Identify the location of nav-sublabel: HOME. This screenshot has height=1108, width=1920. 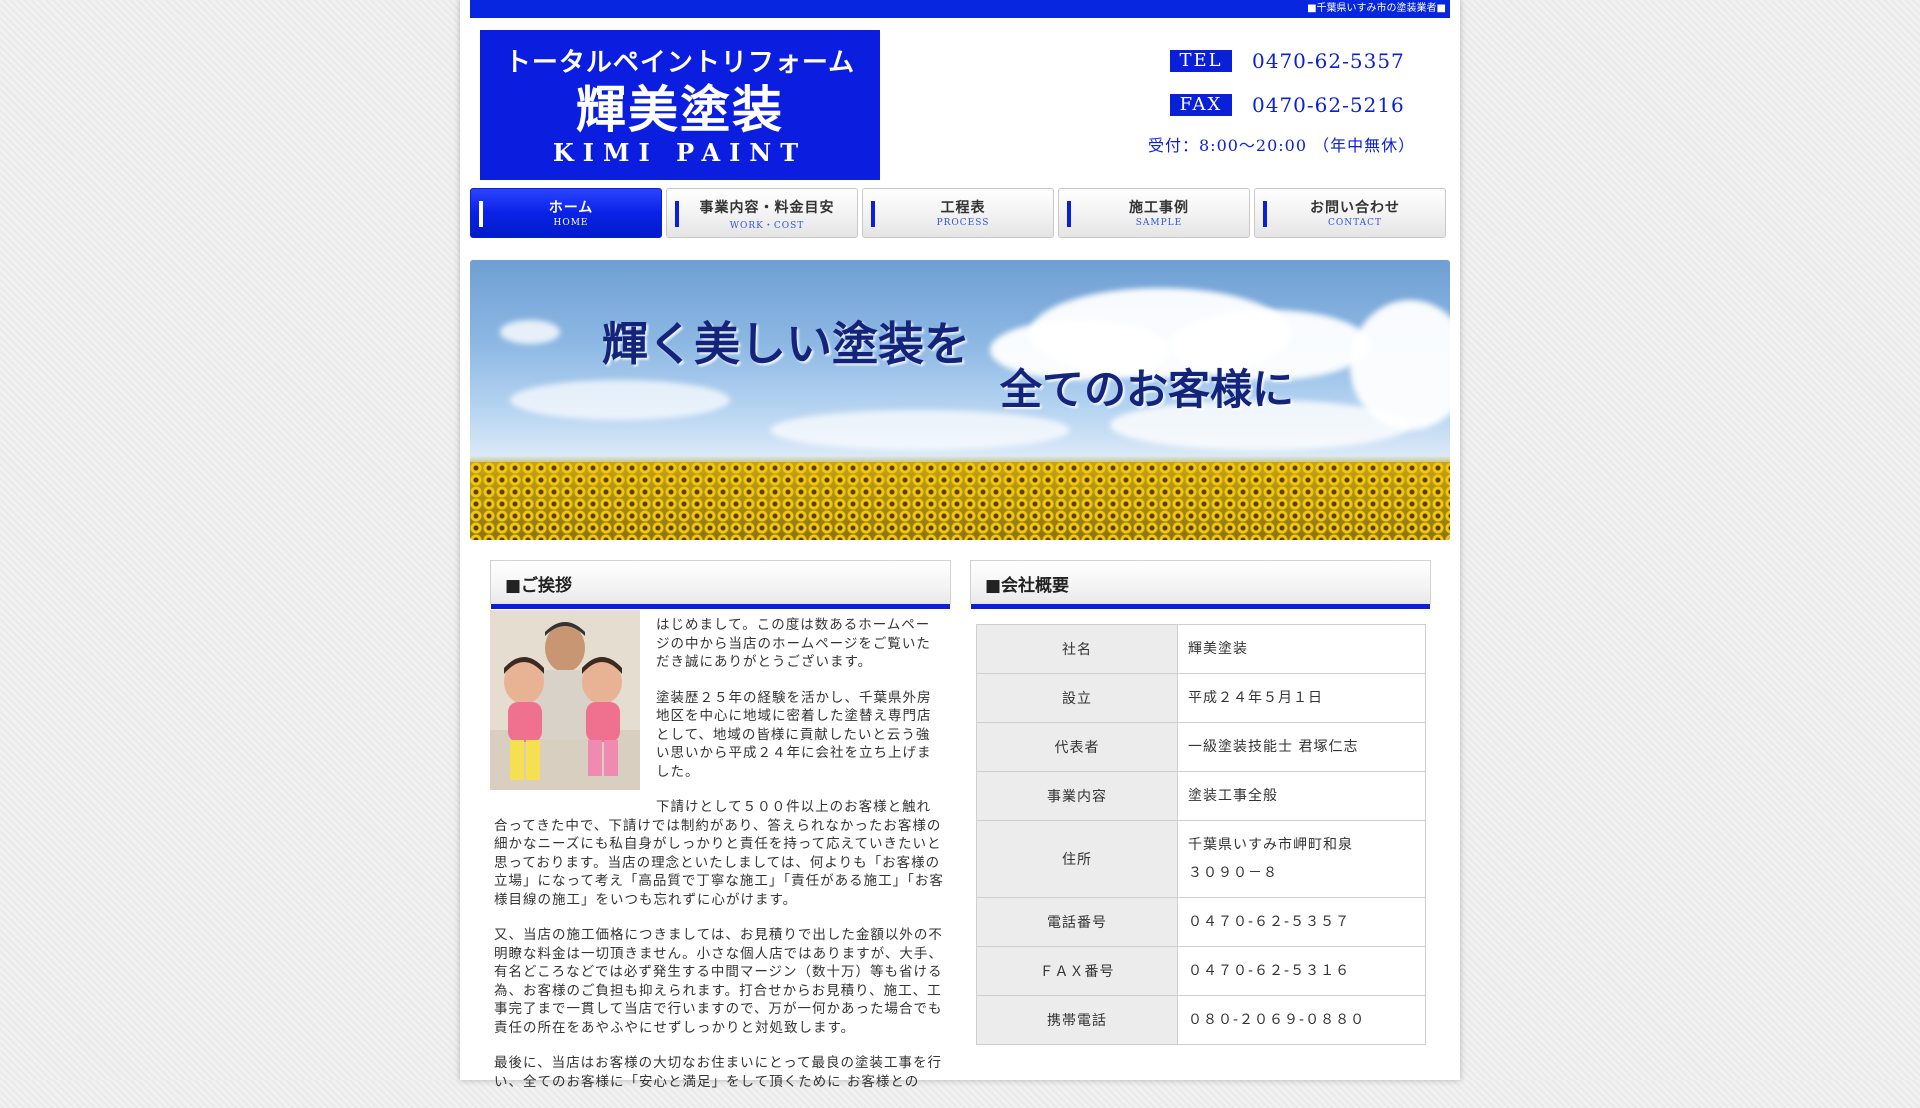
(571, 223).